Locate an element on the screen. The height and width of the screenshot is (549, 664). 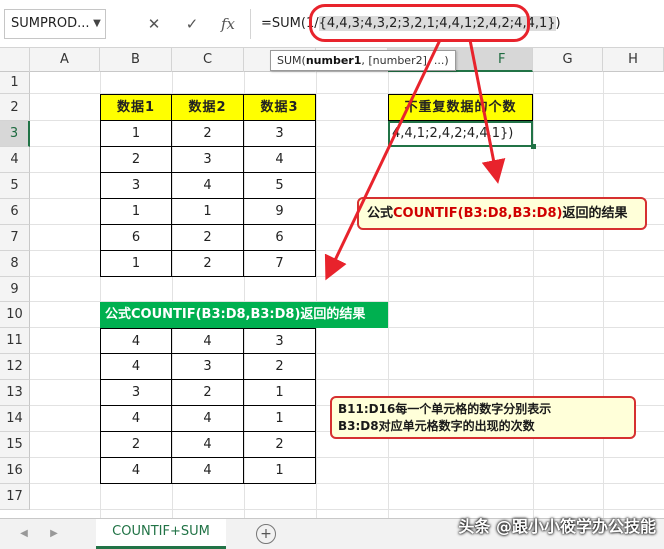
callout1-prefix: 公式 is located at coordinates (380, 213).